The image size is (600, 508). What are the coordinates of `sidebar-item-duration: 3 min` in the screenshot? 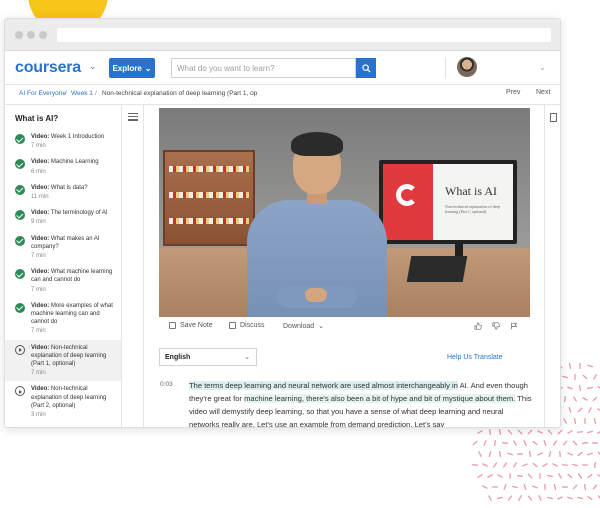 It's located at (38, 415).